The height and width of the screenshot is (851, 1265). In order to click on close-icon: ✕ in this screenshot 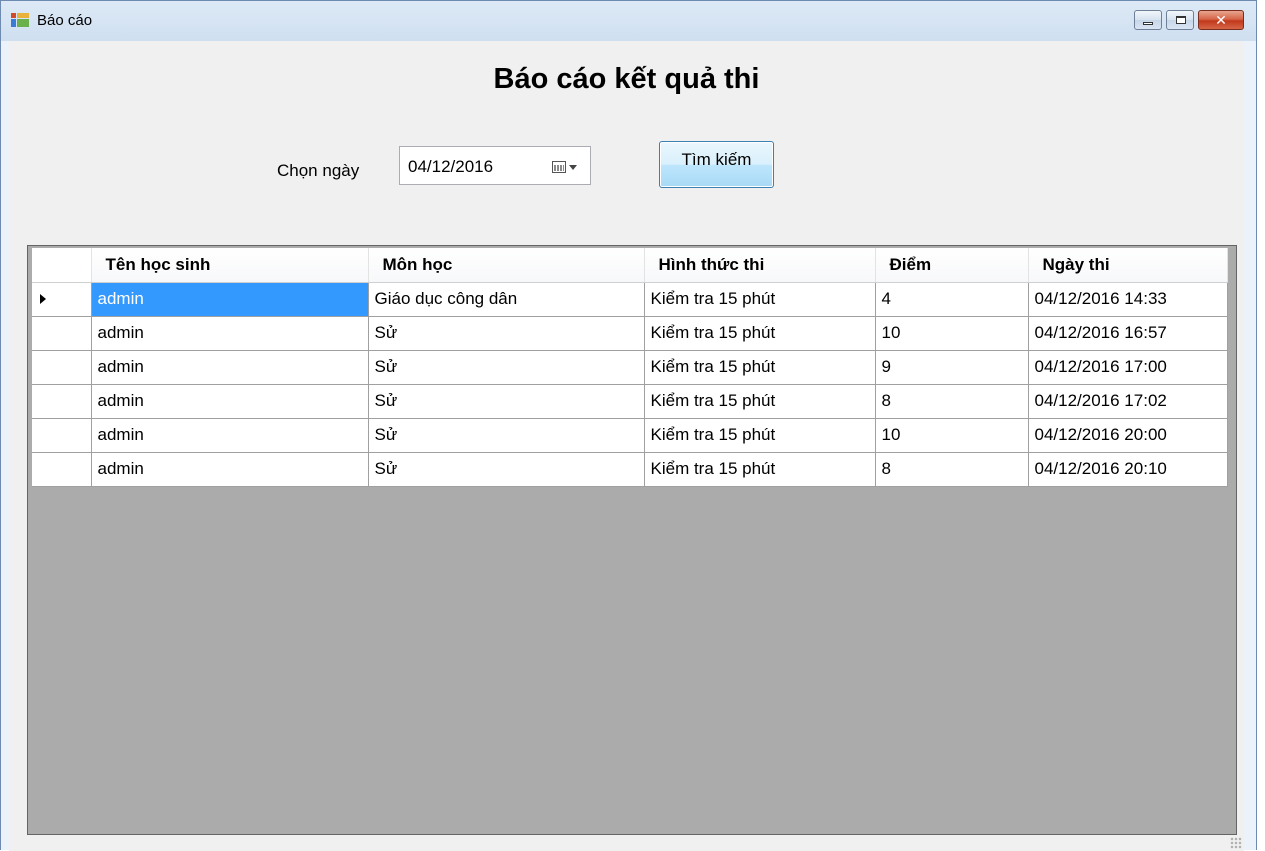, I will do `click(1221, 20)`.